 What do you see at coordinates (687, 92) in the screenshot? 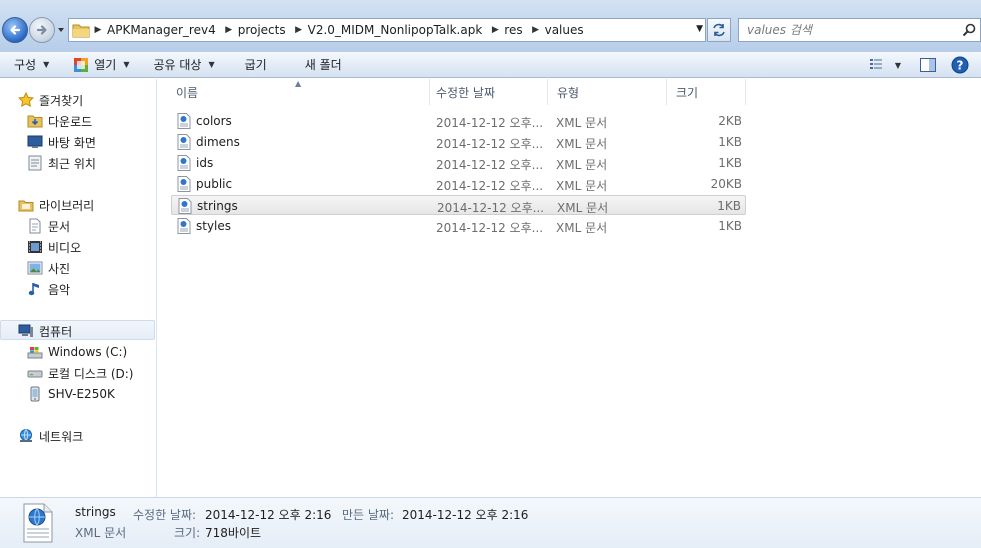
I see `column-header-label: 크기` at bounding box center [687, 92].